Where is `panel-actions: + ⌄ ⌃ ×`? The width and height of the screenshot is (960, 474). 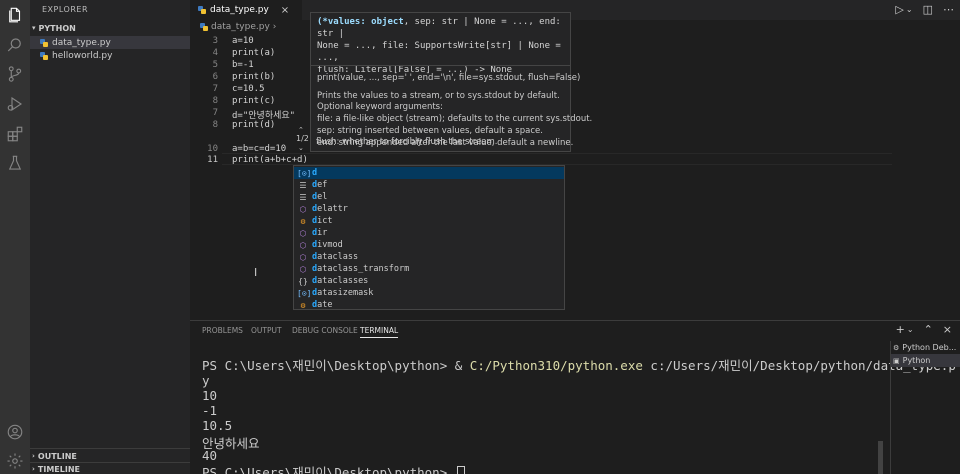
panel-actions: + ⌄ ⌃ × is located at coordinates (924, 329).